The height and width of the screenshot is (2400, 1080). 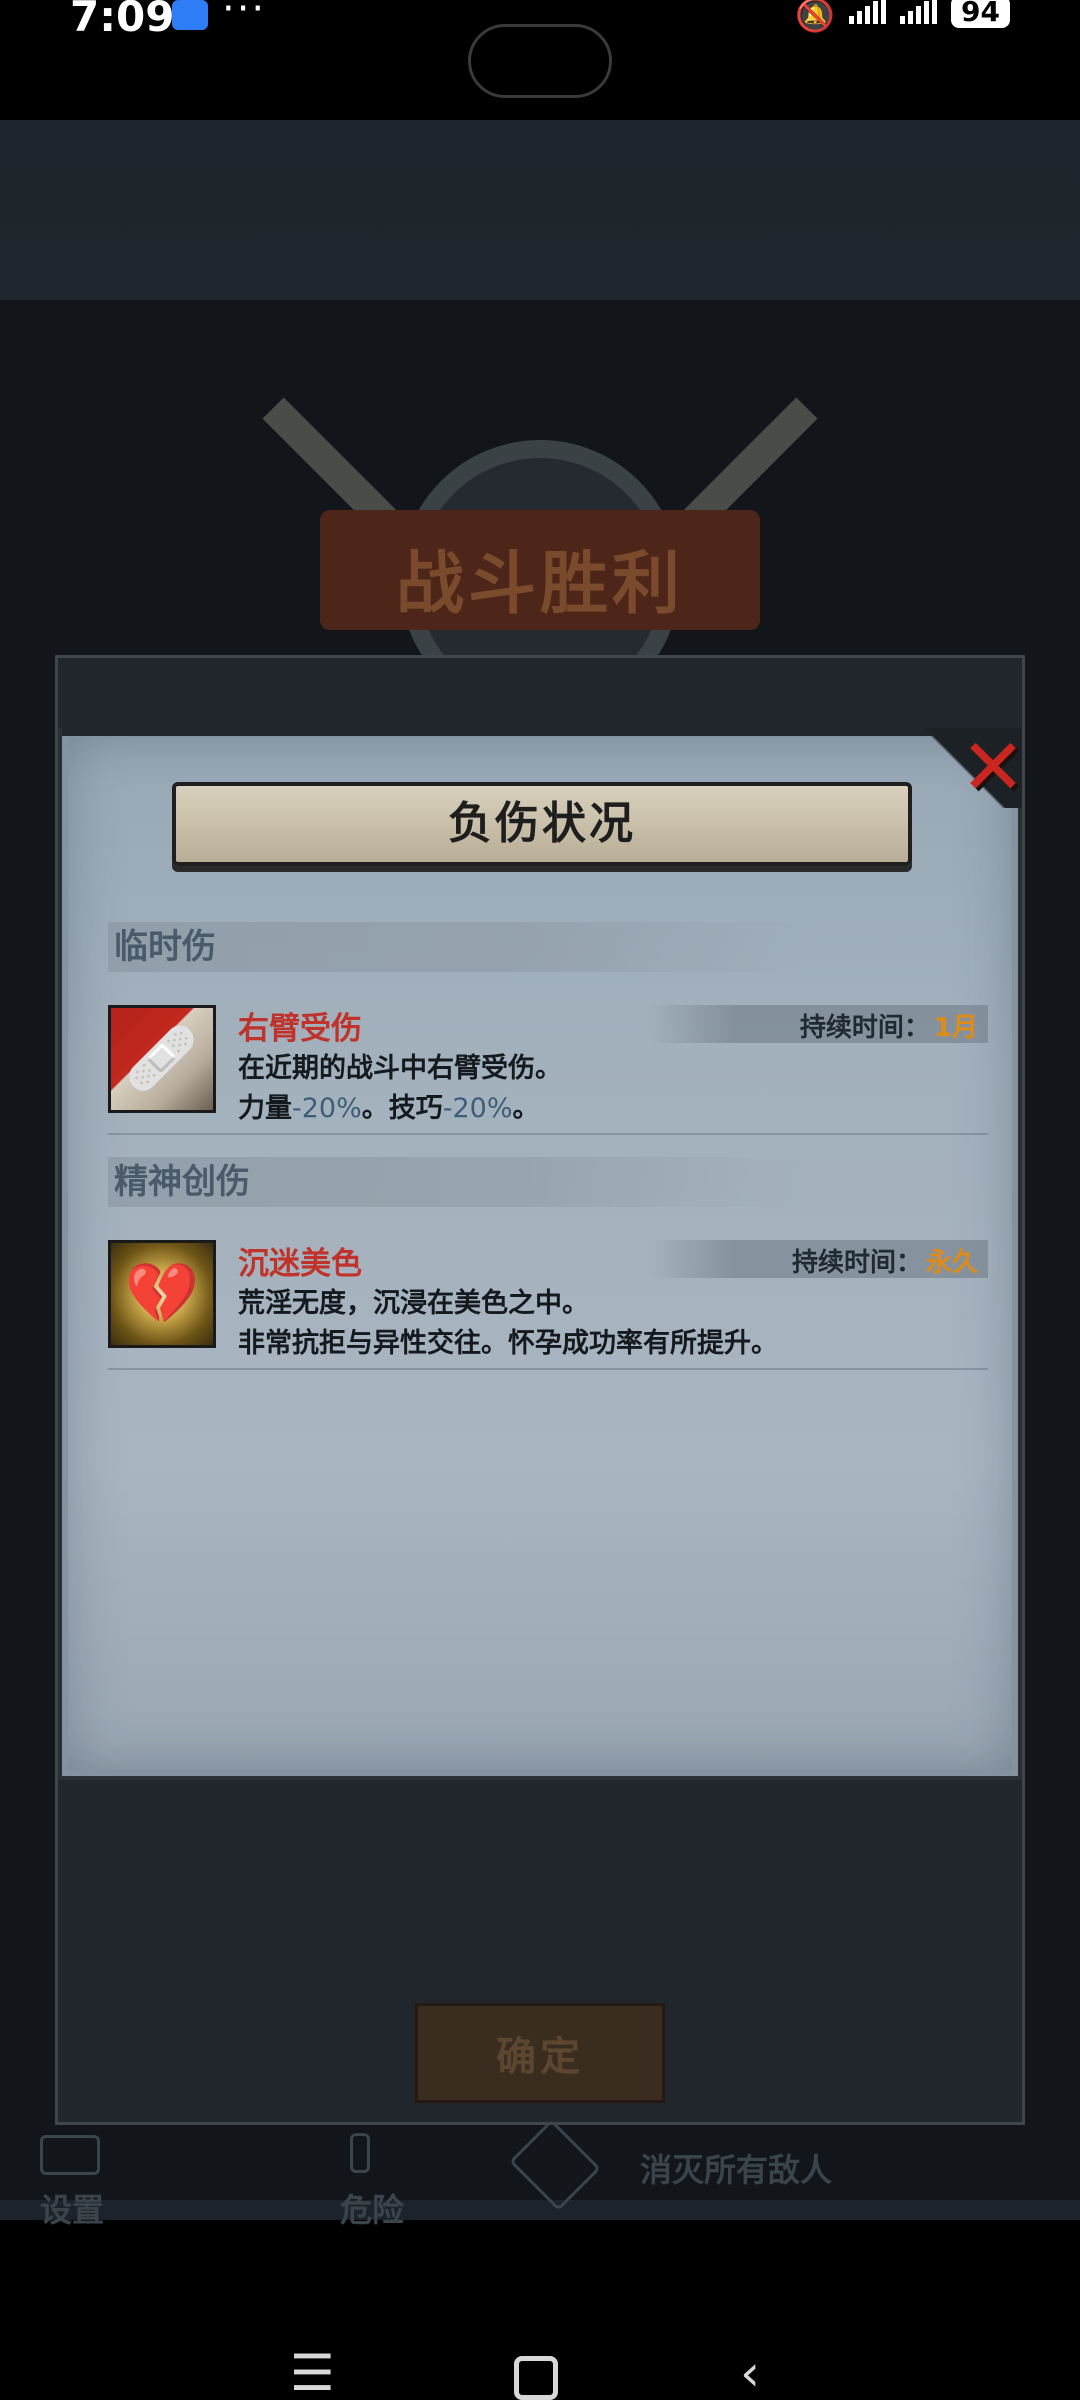 What do you see at coordinates (458, 1182) in the screenshot?
I see `section-header-mental: 精神创伤` at bounding box center [458, 1182].